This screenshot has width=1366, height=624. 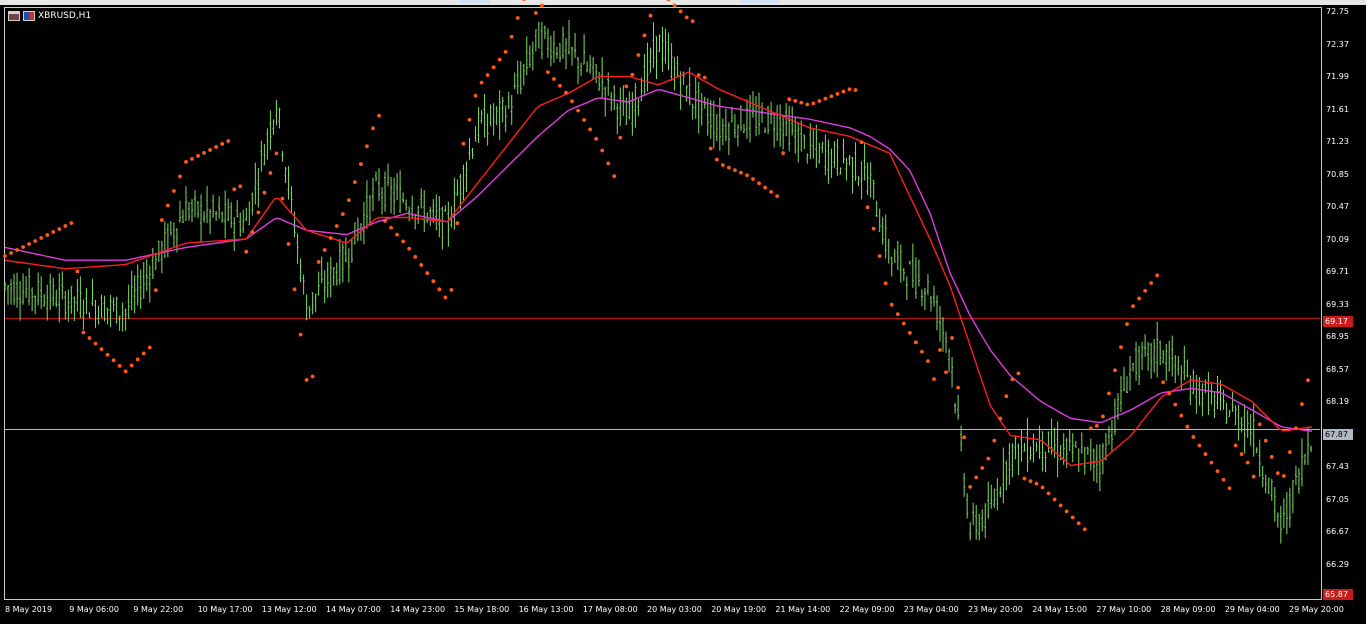 What do you see at coordinates (29, 16) in the screenshot?
I see `symbol-flag-icon` at bounding box center [29, 16].